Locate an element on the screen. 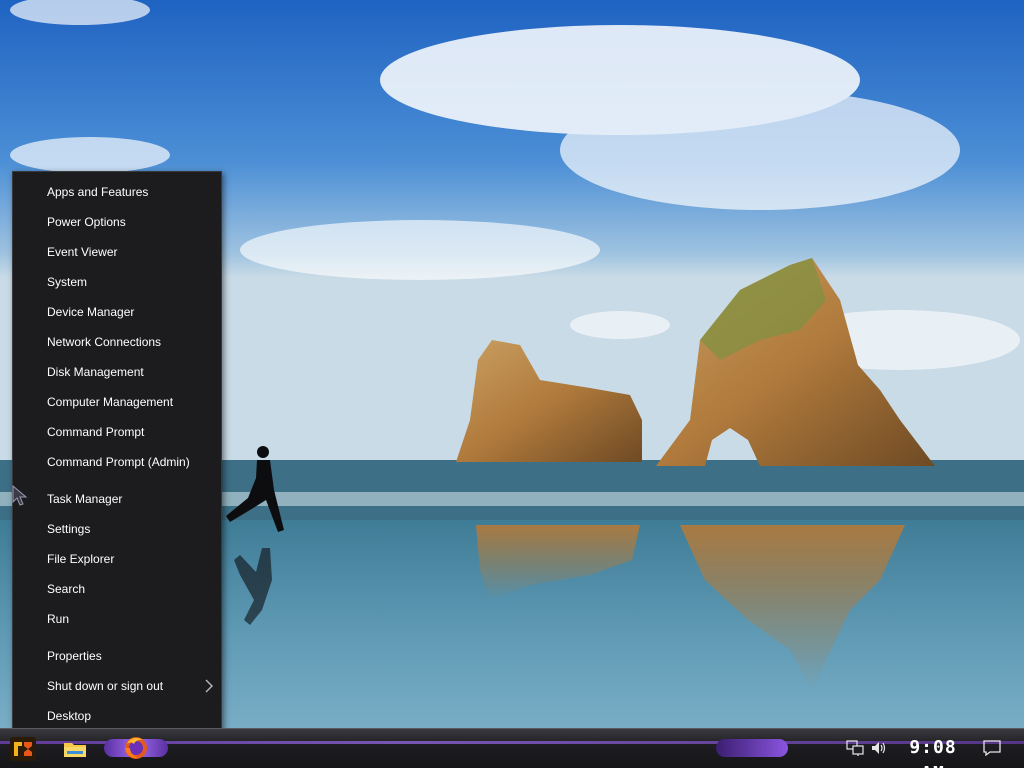 The width and height of the screenshot is (1024, 768). menu-item-label: Properties is located at coordinates (74, 656).